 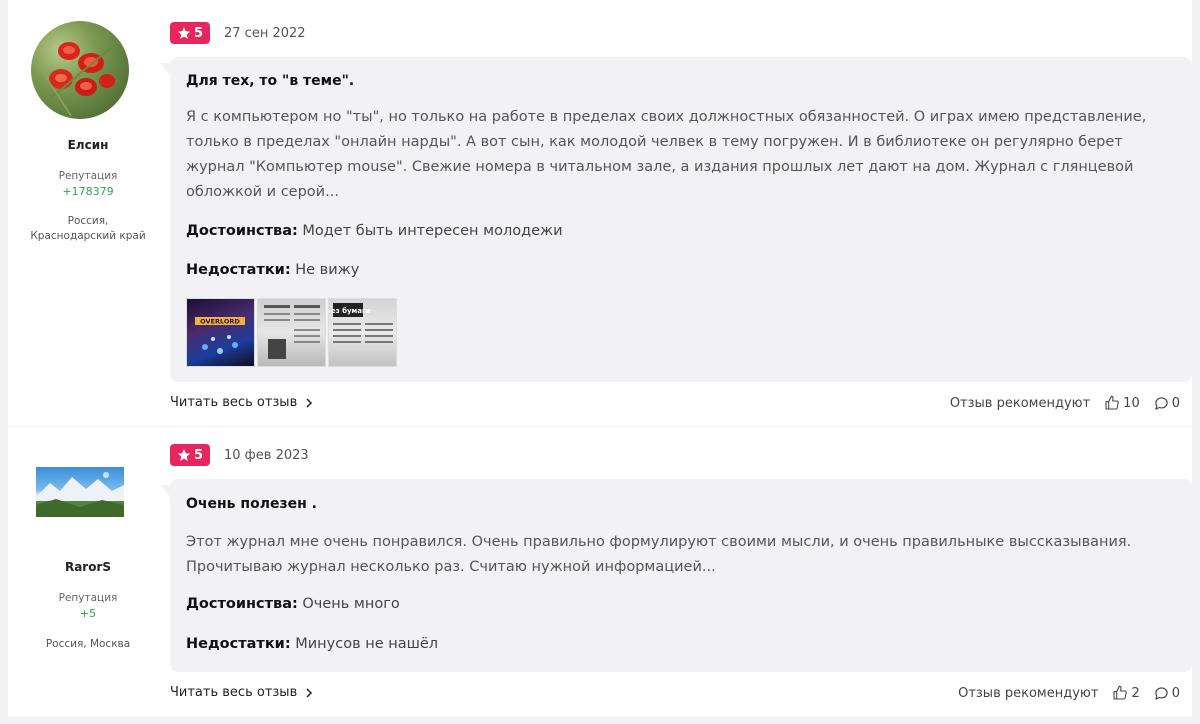 What do you see at coordinates (270, 81) in the screenshot?
I see `review-title: Для тех, то "в теме".` at bounding box center [270, 81].